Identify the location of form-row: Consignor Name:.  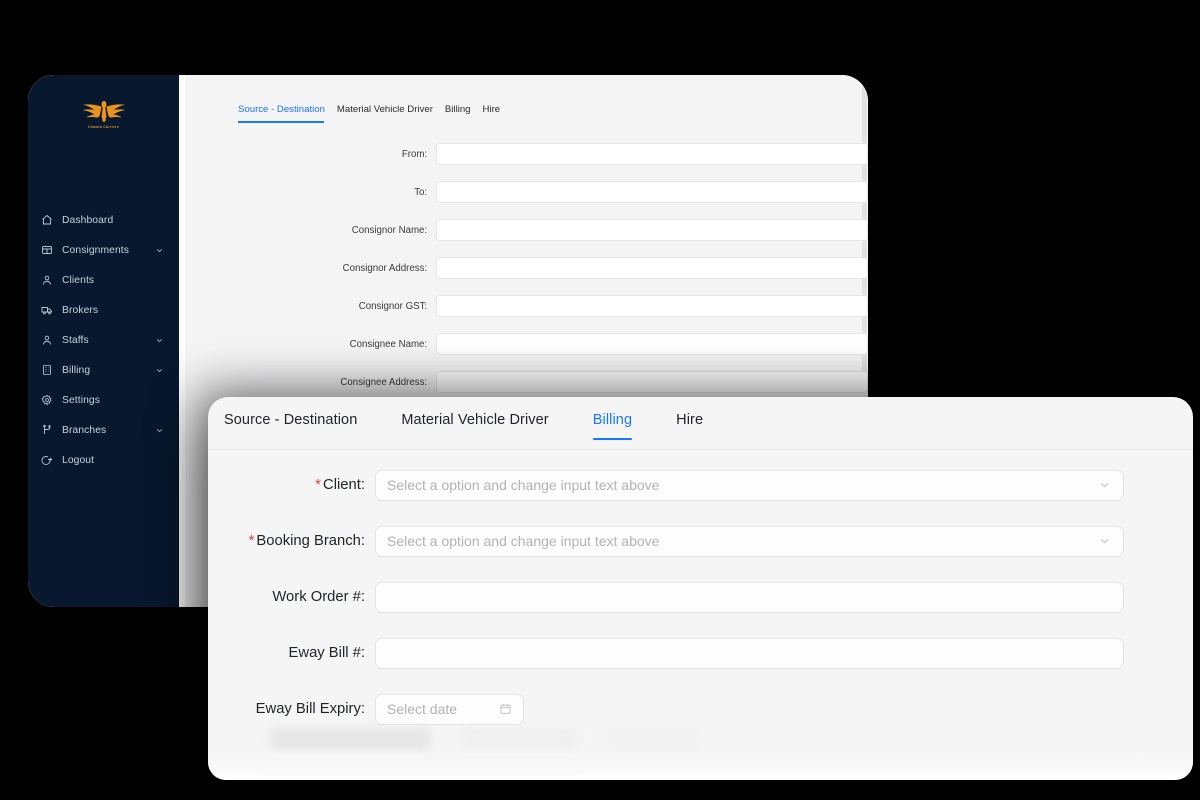
(527, 230).